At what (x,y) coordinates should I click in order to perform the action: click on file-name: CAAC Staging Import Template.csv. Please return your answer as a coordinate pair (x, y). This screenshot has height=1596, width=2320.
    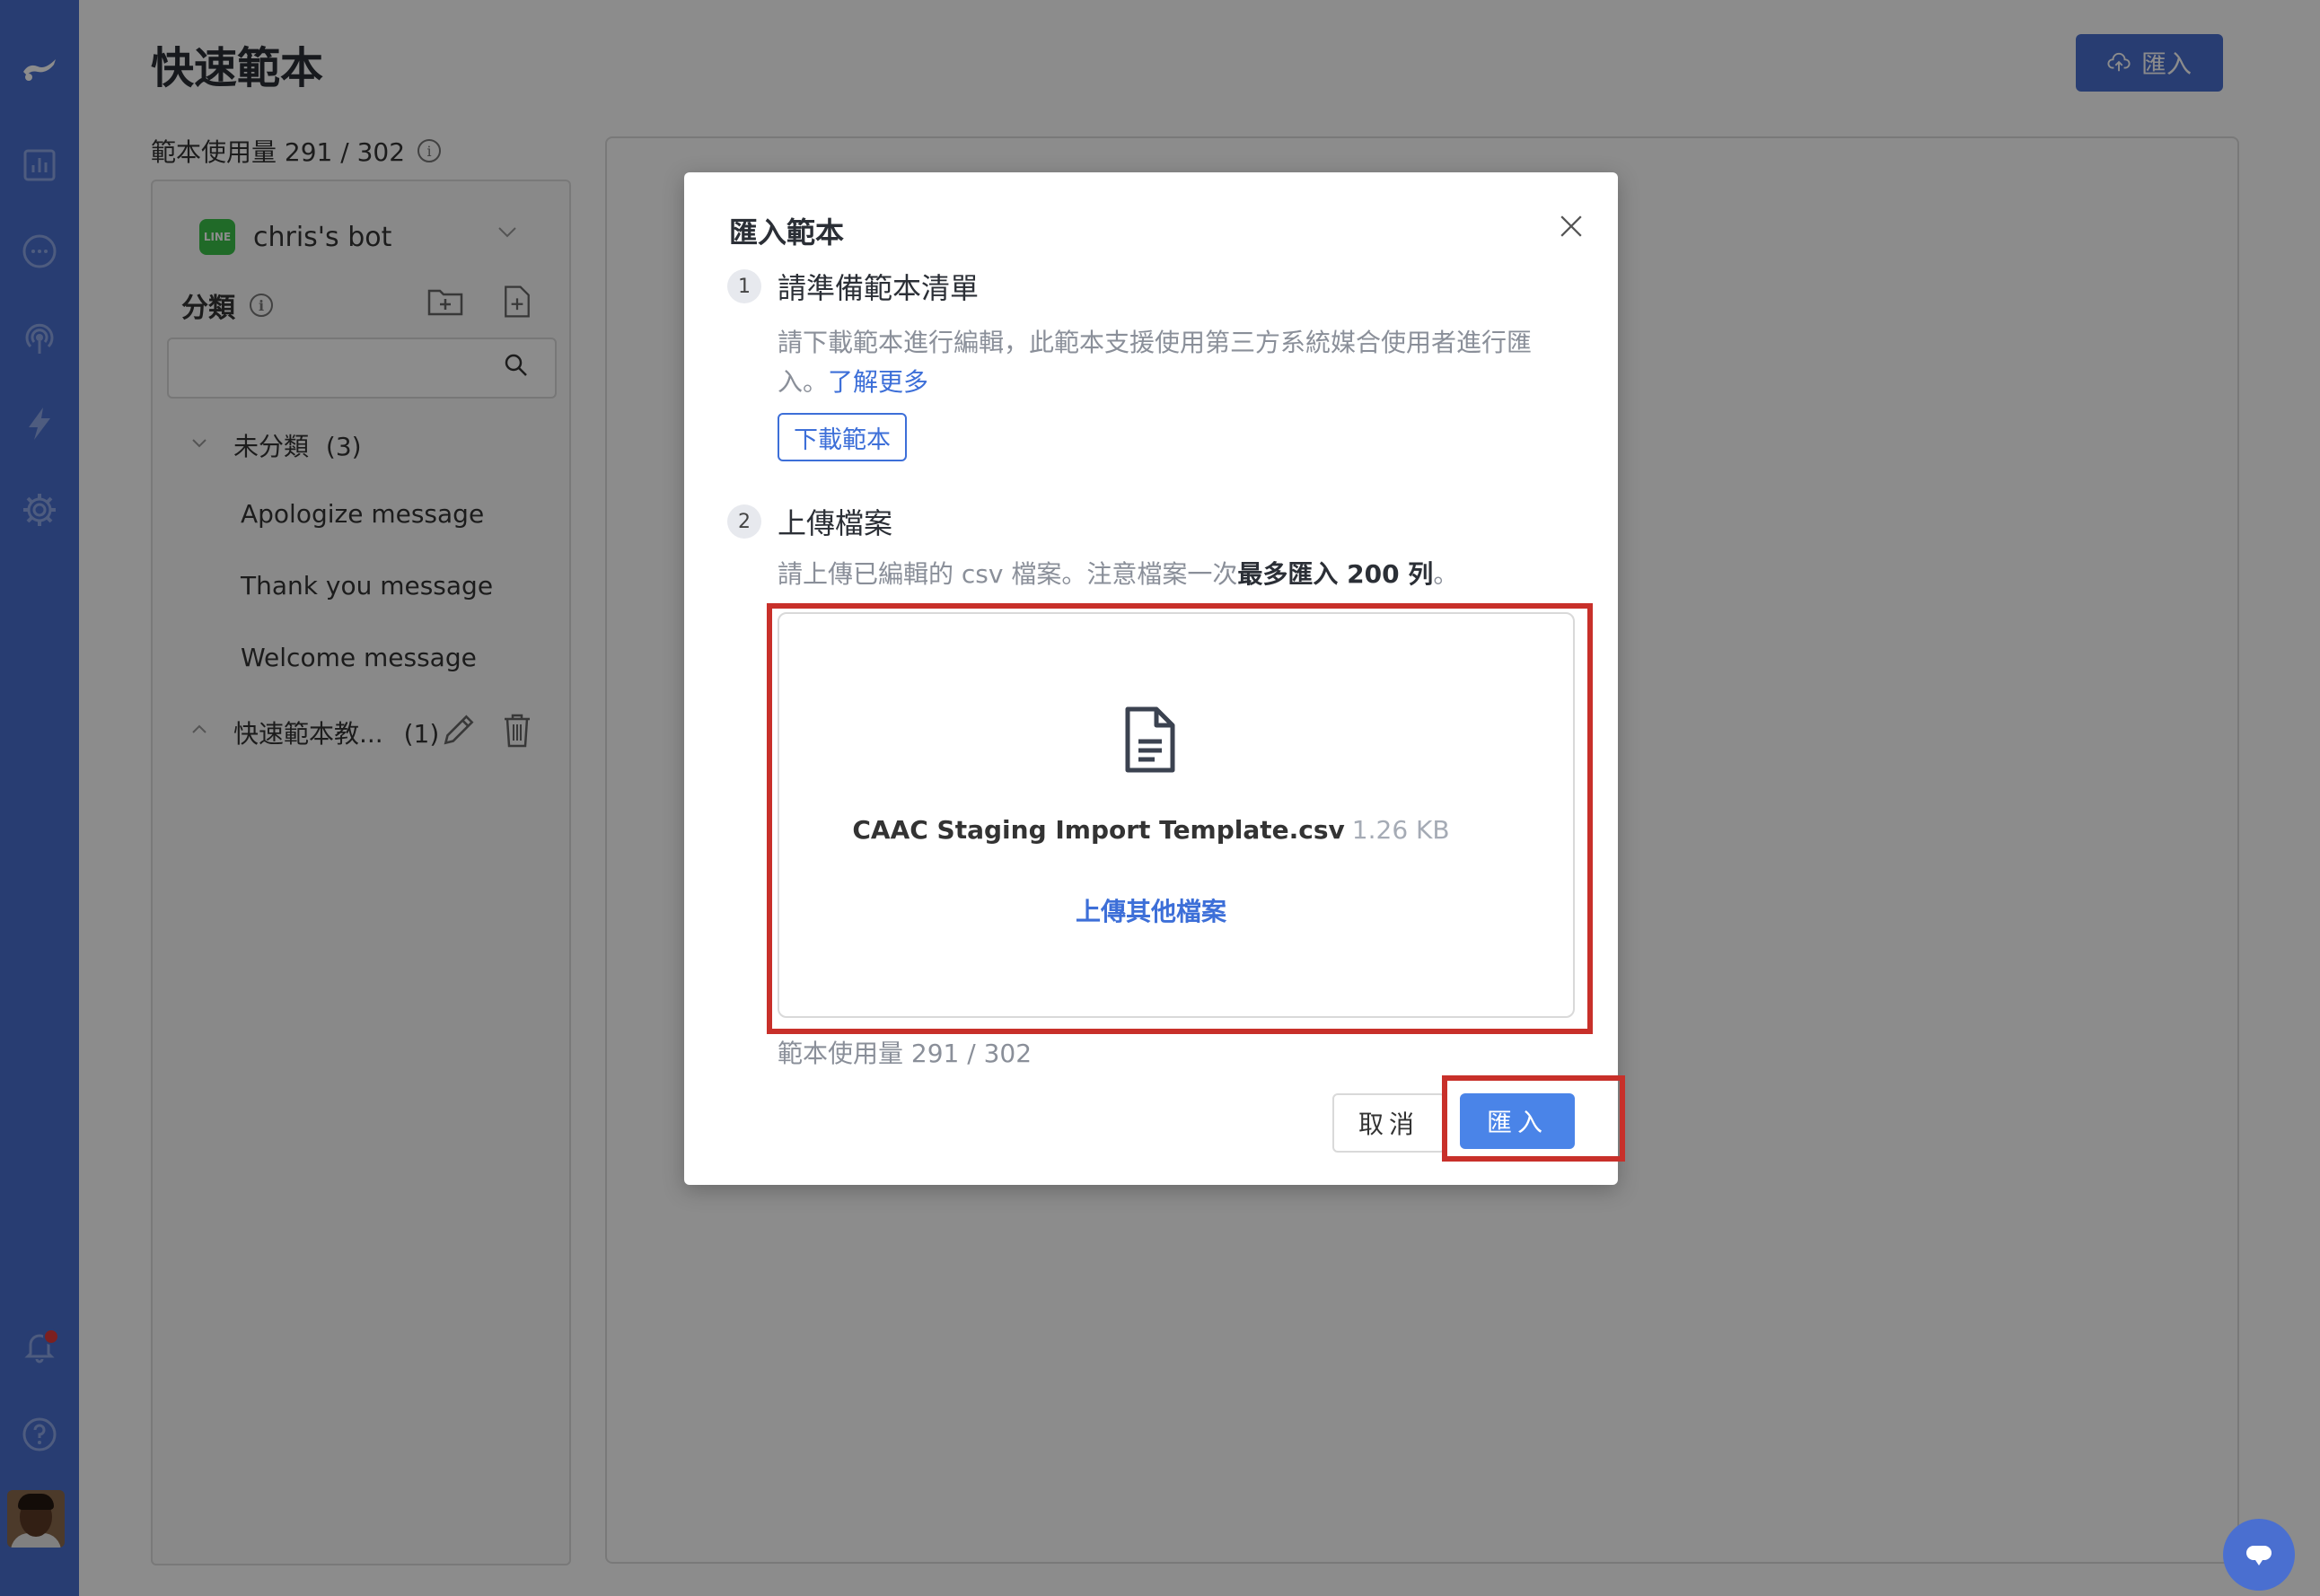
    Looking at the image, I should click on (1098, 830).